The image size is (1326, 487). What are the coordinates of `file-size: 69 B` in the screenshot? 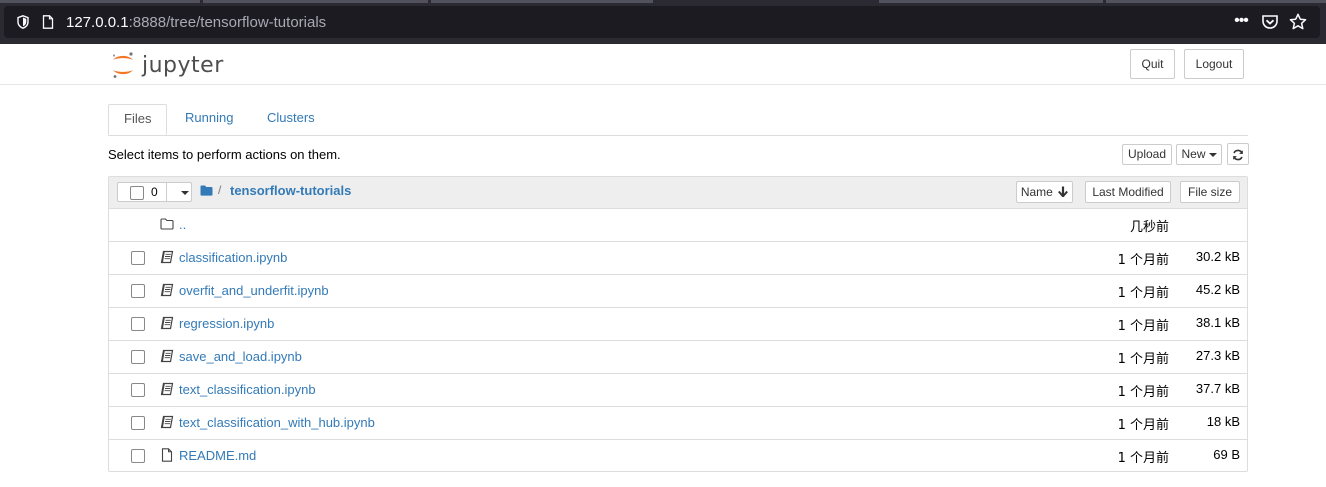 It's located at (1226, 454).